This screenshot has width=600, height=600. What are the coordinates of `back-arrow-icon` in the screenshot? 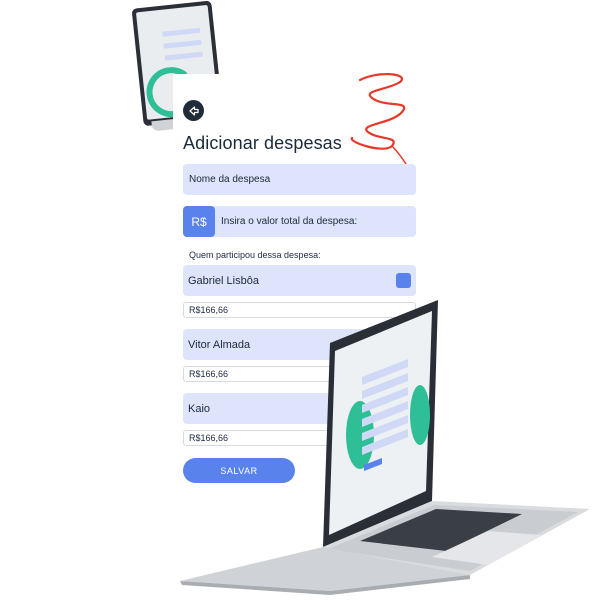 It's located at (193, 110).